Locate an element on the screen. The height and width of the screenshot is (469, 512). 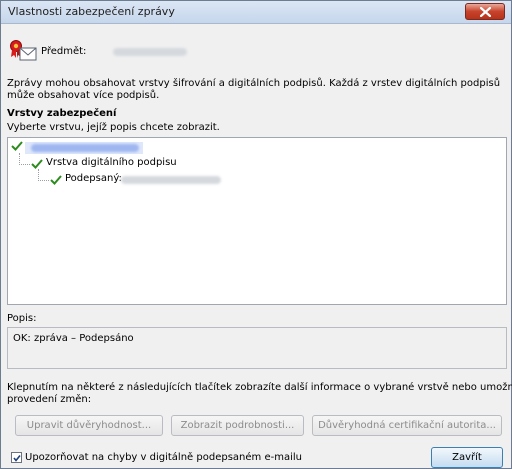
checkmark-icon is located at coordinates (17, 458).